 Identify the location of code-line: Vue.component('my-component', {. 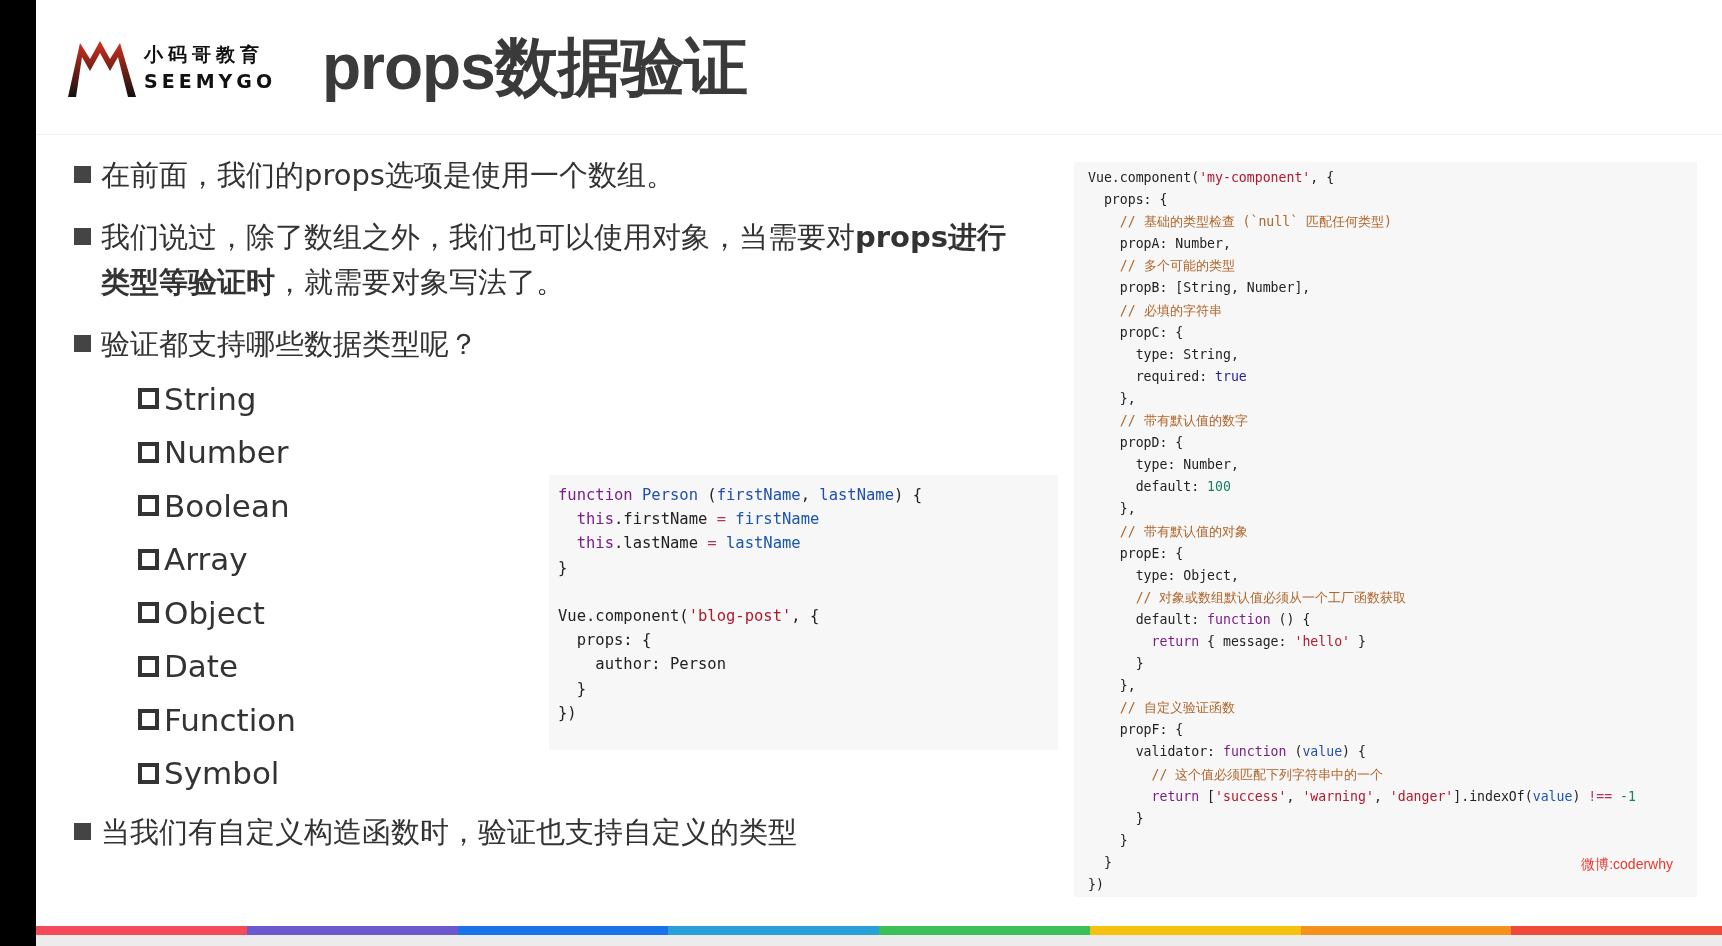
(1211, 178).